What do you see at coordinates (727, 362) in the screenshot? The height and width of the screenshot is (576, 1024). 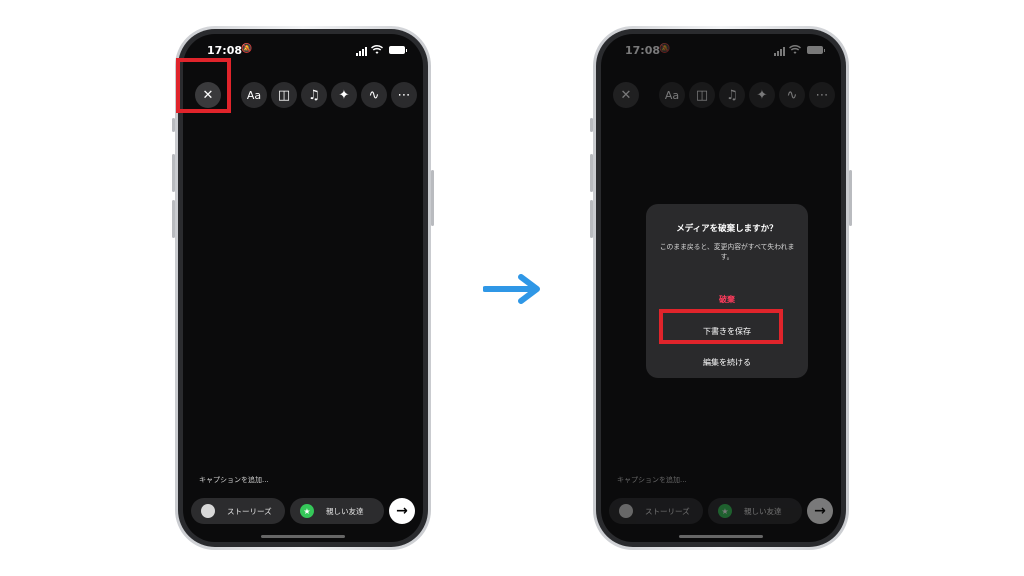 I see `continue-editing-button: 編集を続ける` at bounding box center [727, 362].